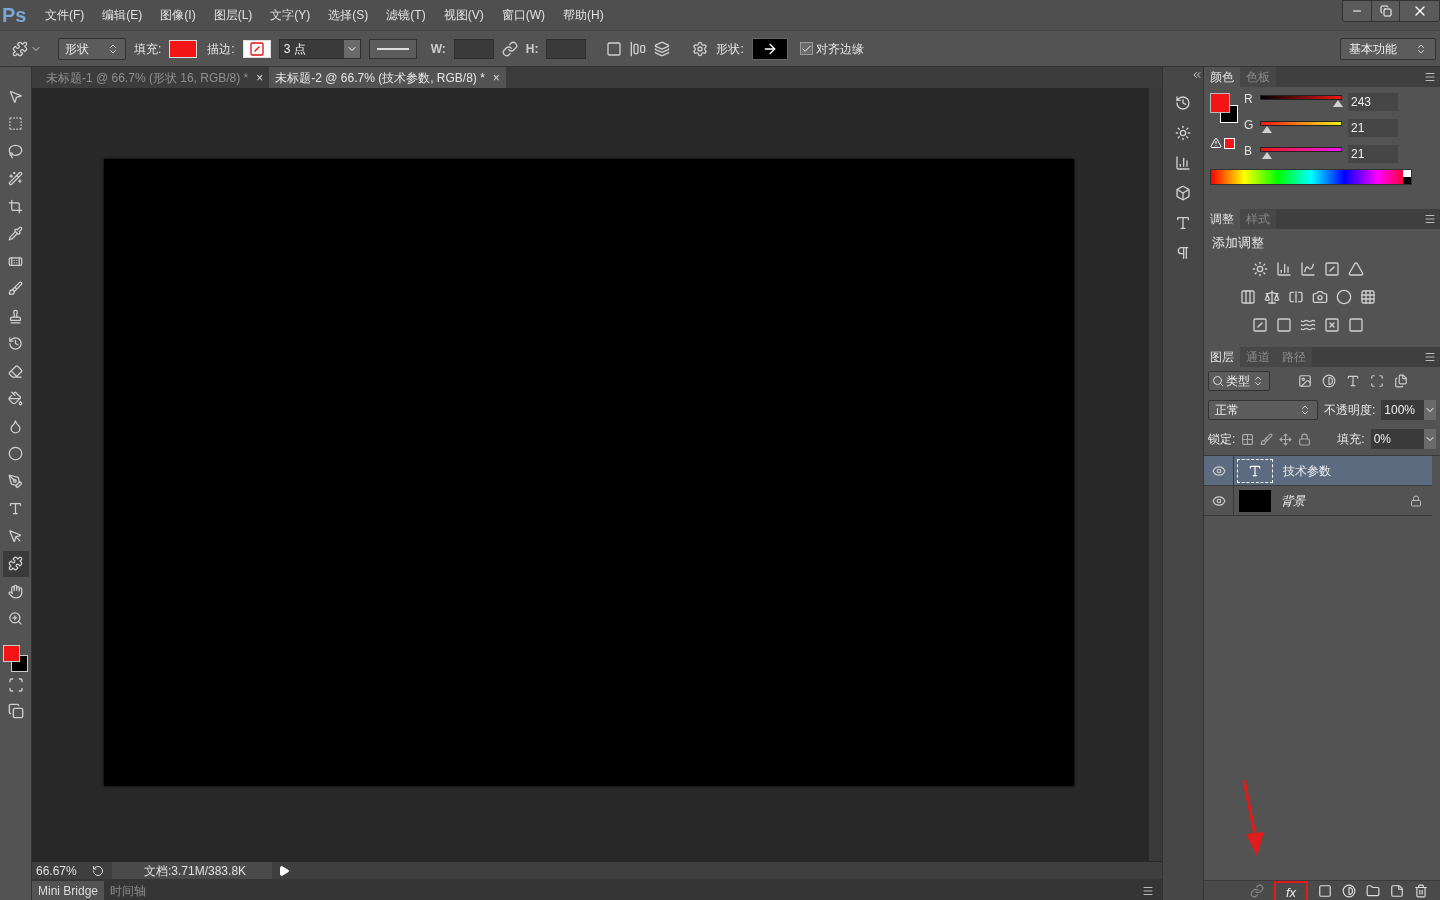 The width and height of the screenshot is (1440, 900). Describe the element at coordinates (1249, 125) in the screenshot. I see `channel-label: G` at that location.